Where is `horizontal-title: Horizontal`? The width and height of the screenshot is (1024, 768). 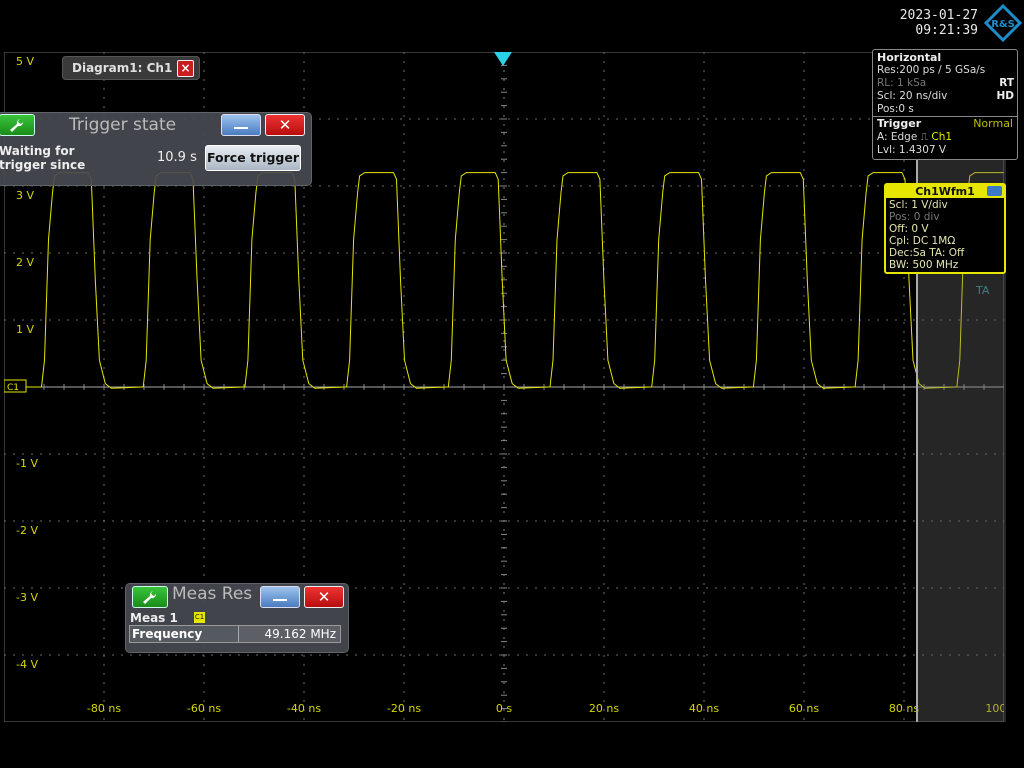
horizontal-title: Horizontal is located at coordinates (909, 57).